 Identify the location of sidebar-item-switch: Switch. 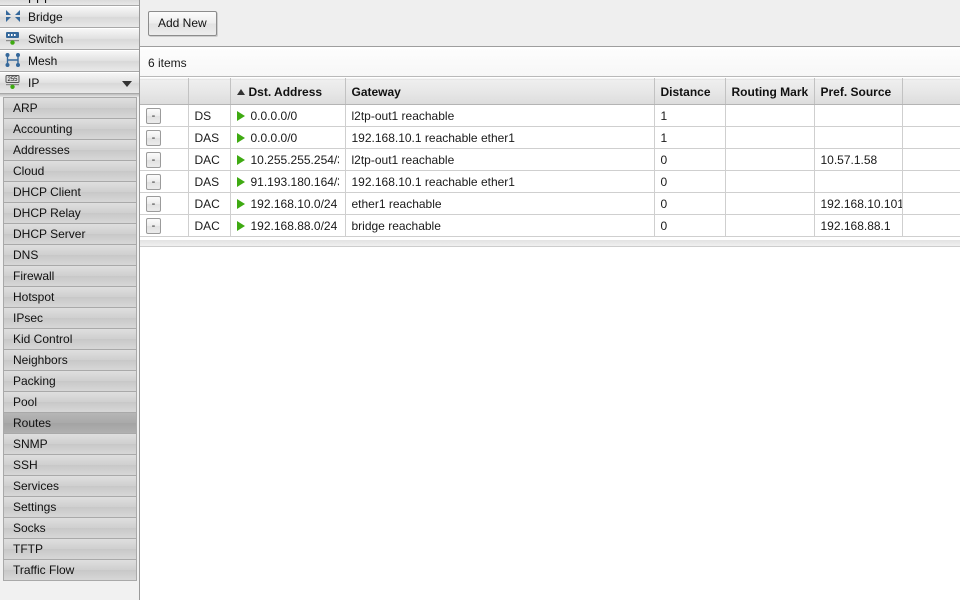
(69, 39).